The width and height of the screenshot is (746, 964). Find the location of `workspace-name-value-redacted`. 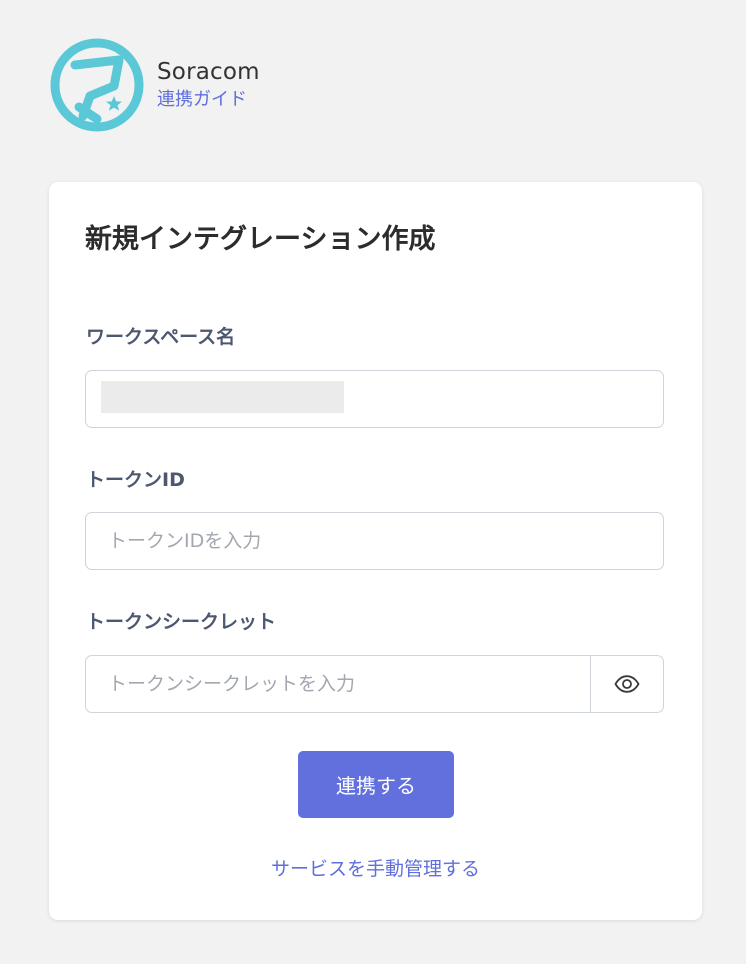

workspace-name-value-redacted is located at coordinates (222, 397).